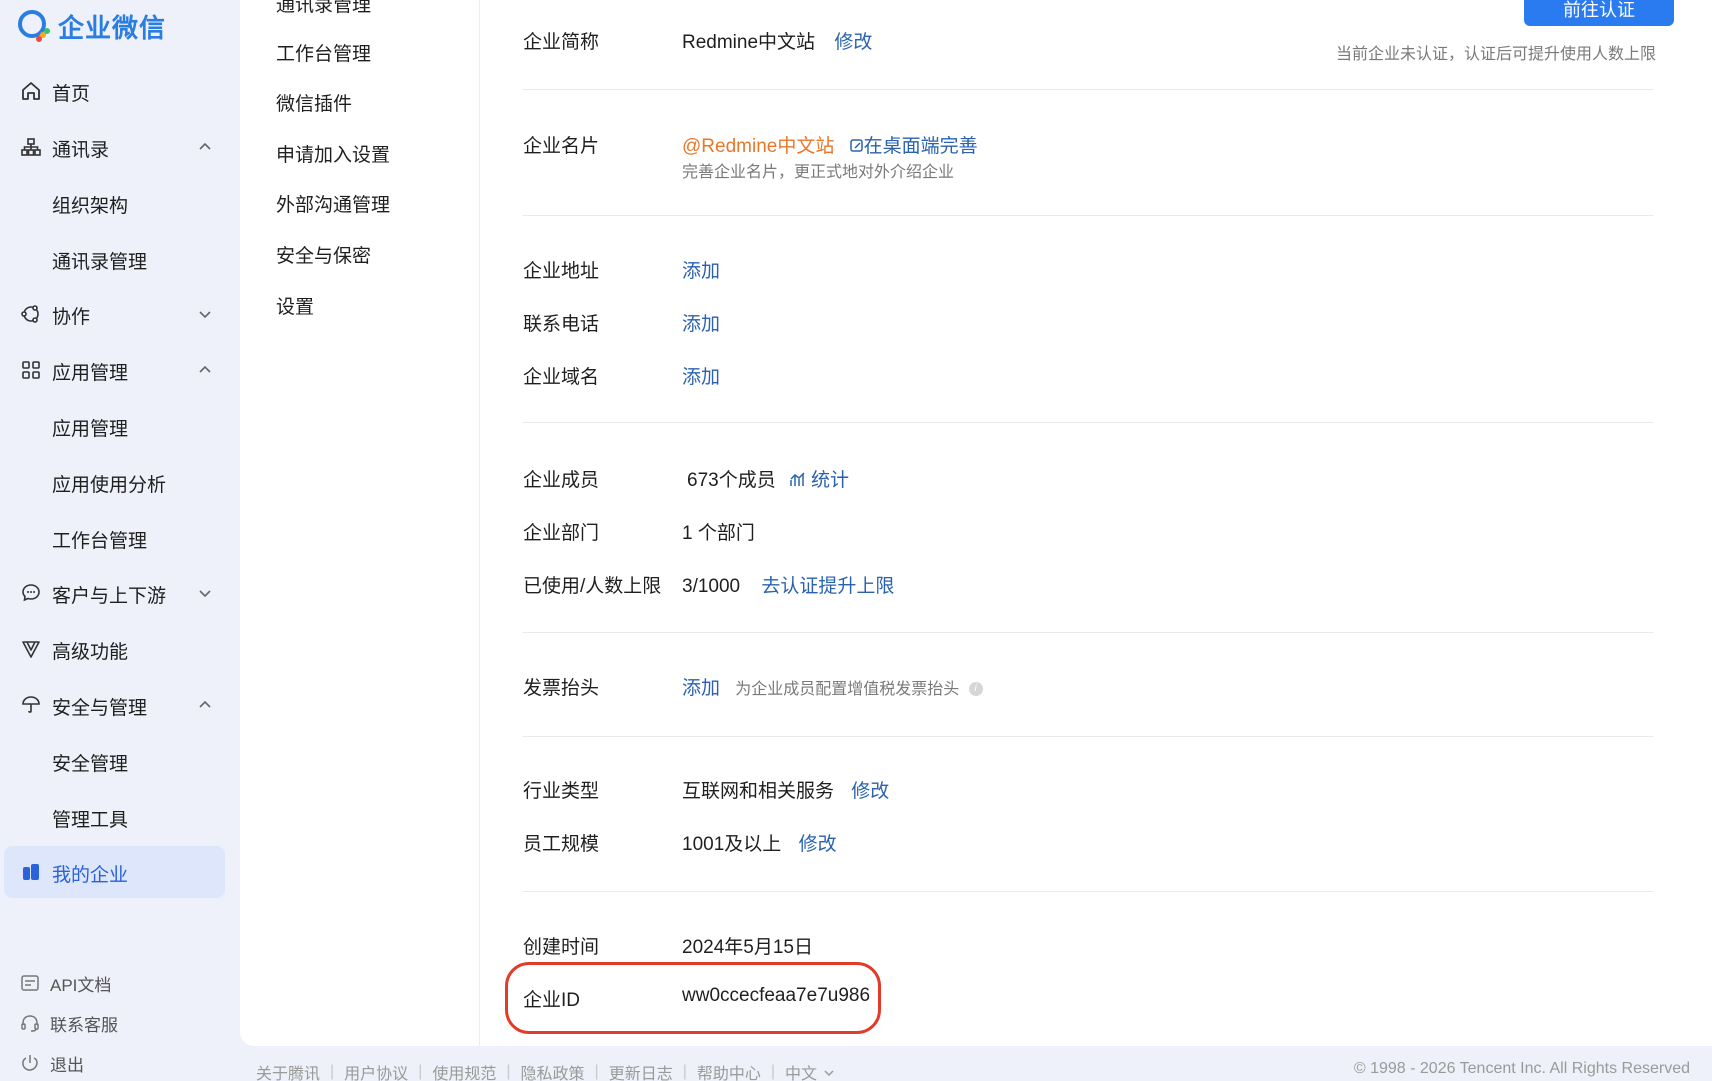 This screenshot has width=1712, height=1081. What do you see at coordinates (701, 688) in the screenshot?
I see `invoice-add-link: 添加` at bounding box center [701, 688].